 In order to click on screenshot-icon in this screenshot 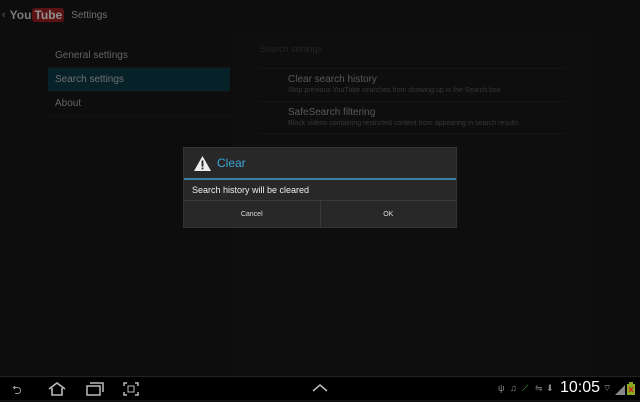, I will do `click(131, 389)`.